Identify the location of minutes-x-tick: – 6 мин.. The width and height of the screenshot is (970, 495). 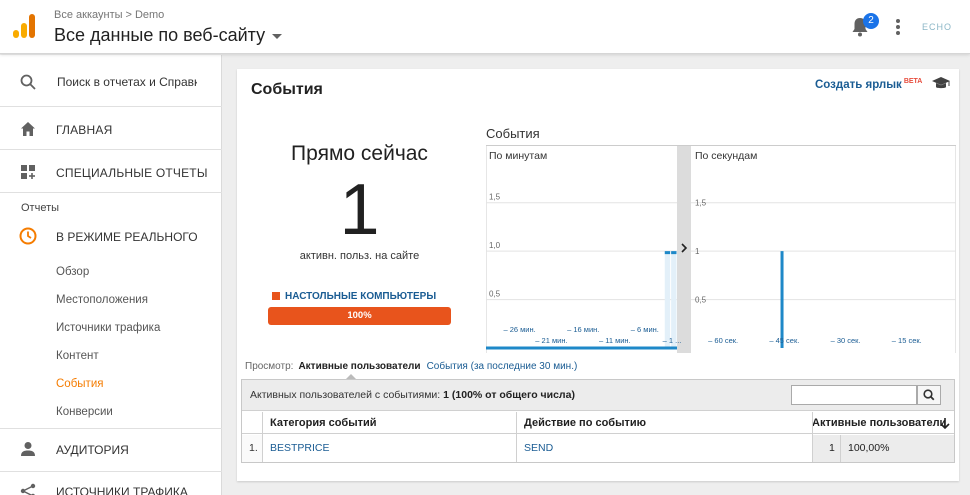
(645, 329).